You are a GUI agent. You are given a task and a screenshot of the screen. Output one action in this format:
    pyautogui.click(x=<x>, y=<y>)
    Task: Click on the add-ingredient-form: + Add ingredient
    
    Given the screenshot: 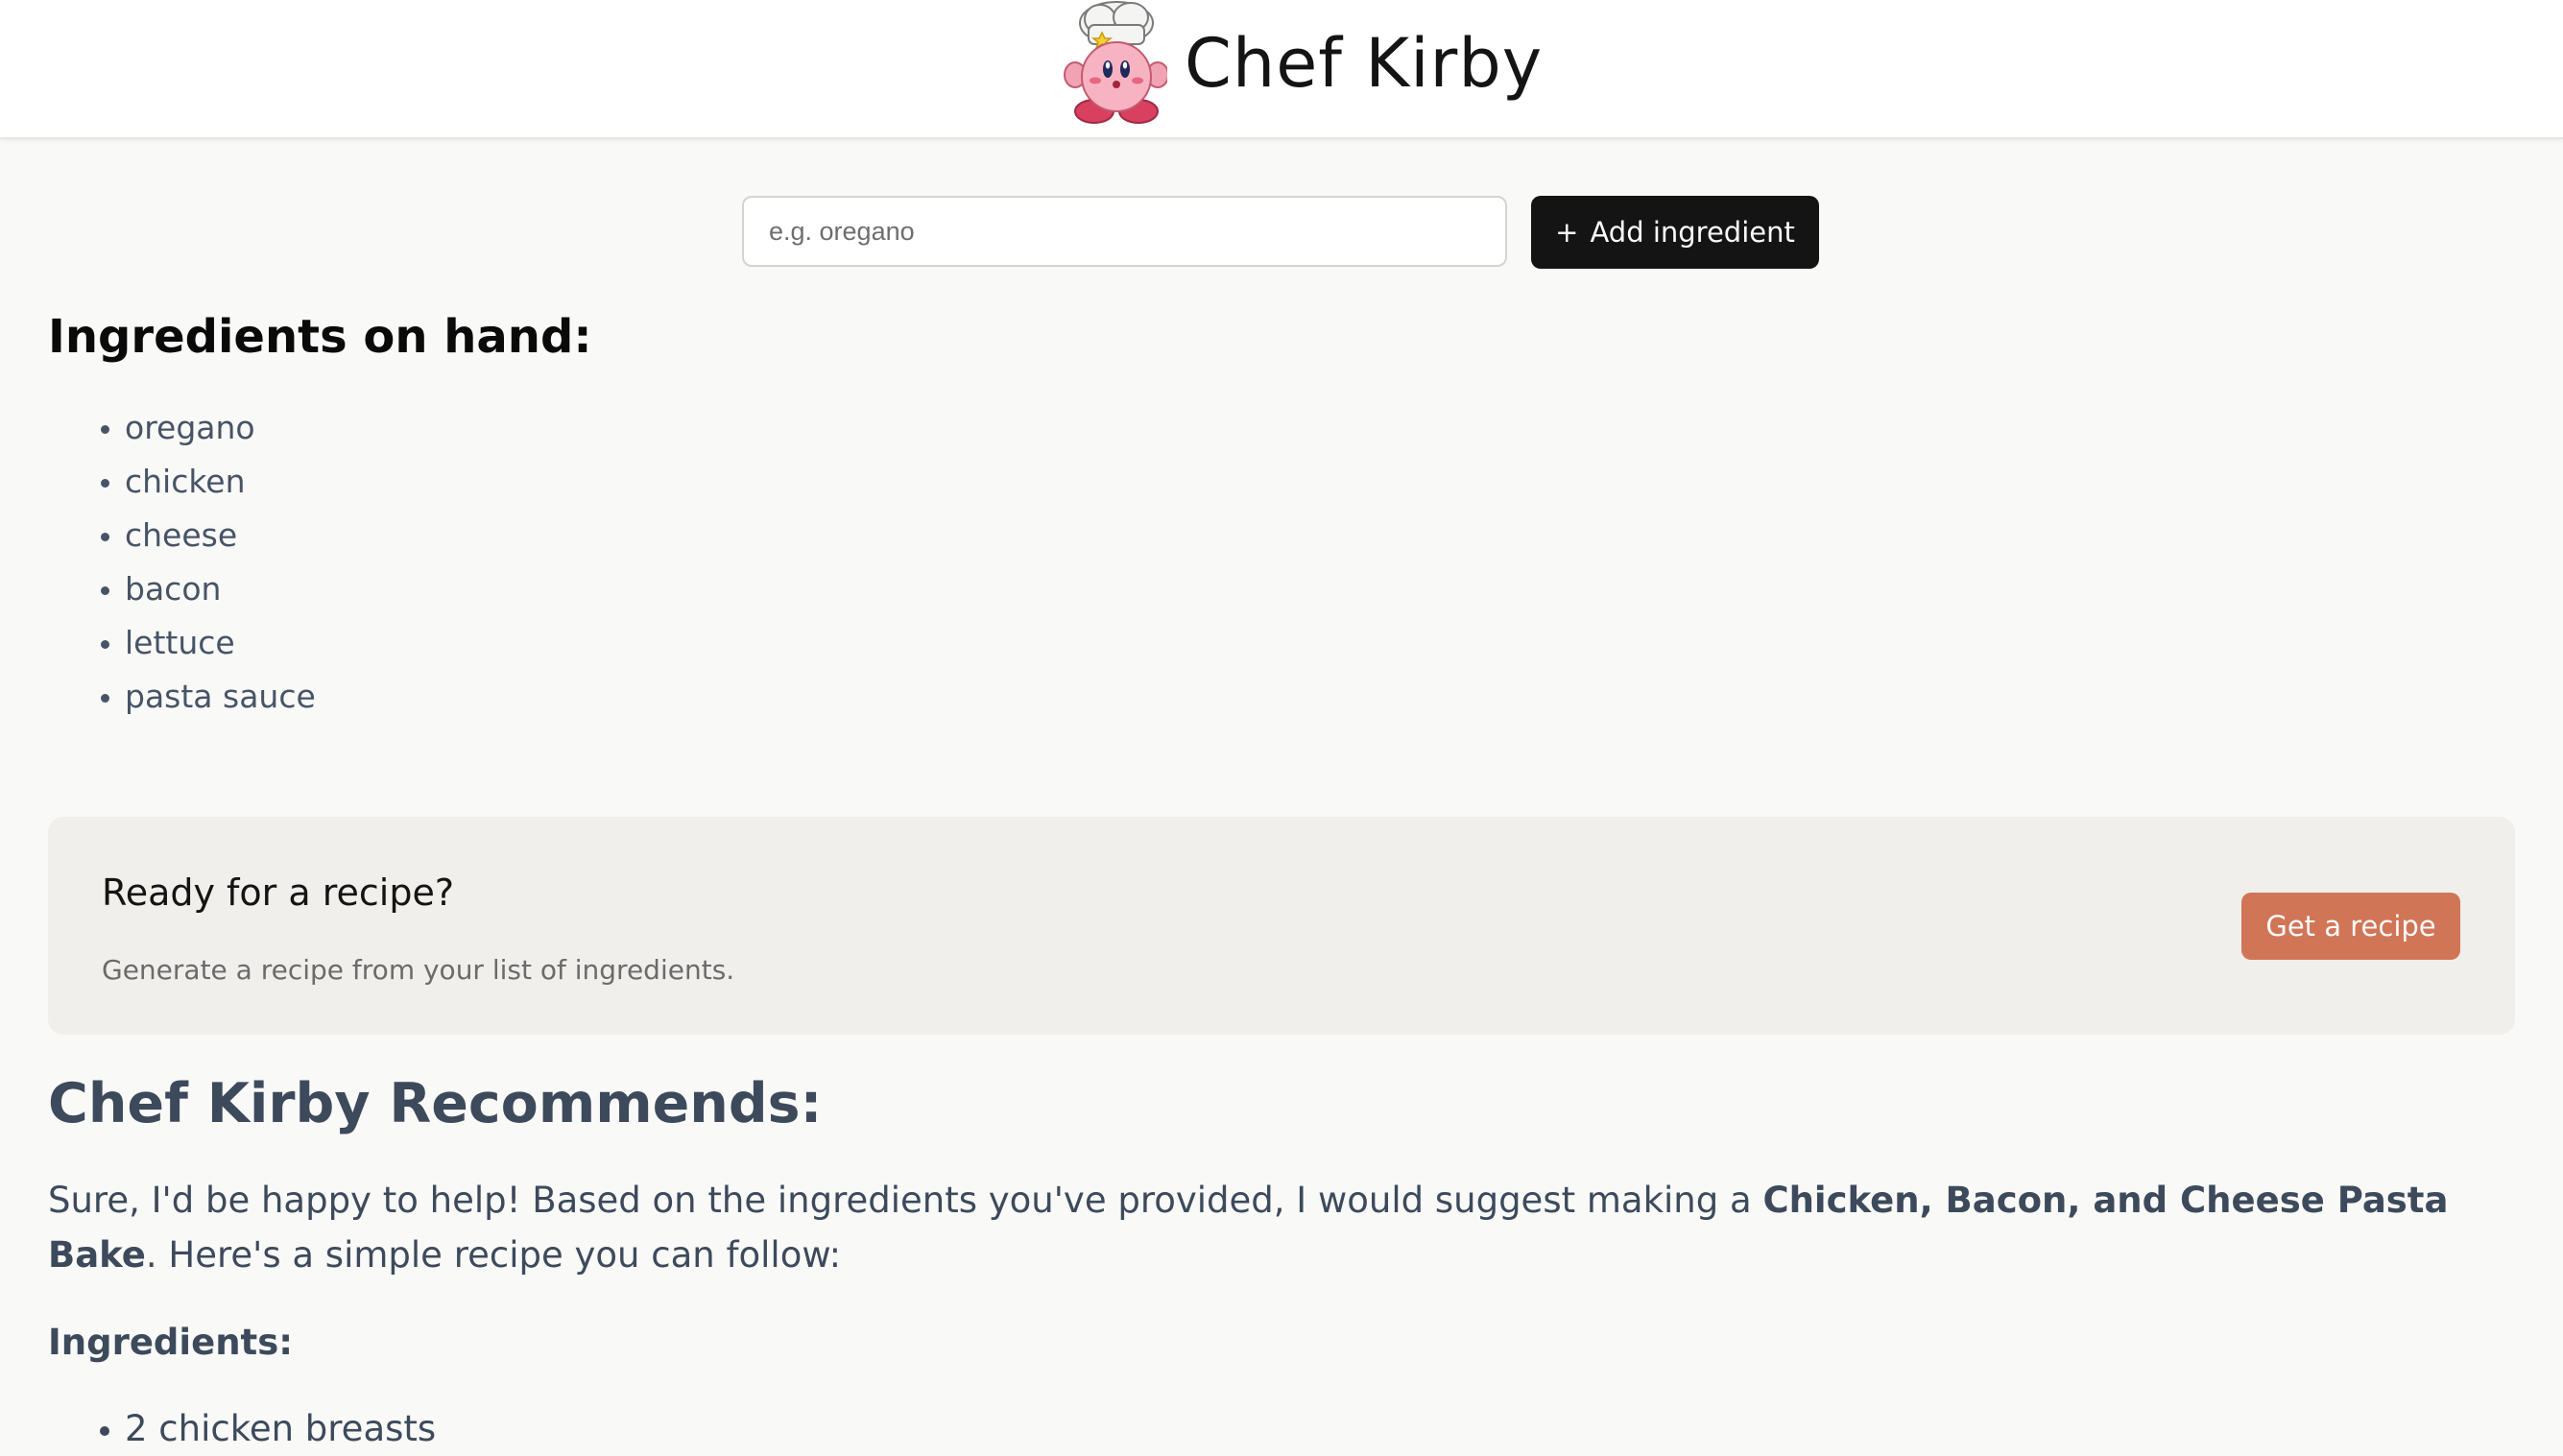 What is the action you would take?
    pyautogui.click(x=1280, y=233)
    